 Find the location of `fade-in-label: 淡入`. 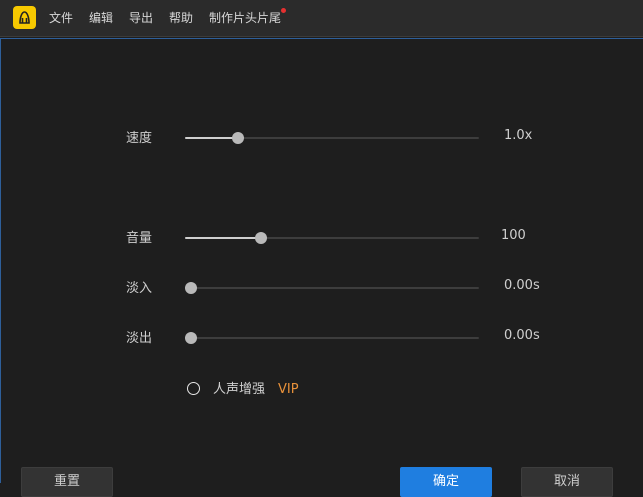

fade-in-label: 淡入 is located at coordinates (139, 288).